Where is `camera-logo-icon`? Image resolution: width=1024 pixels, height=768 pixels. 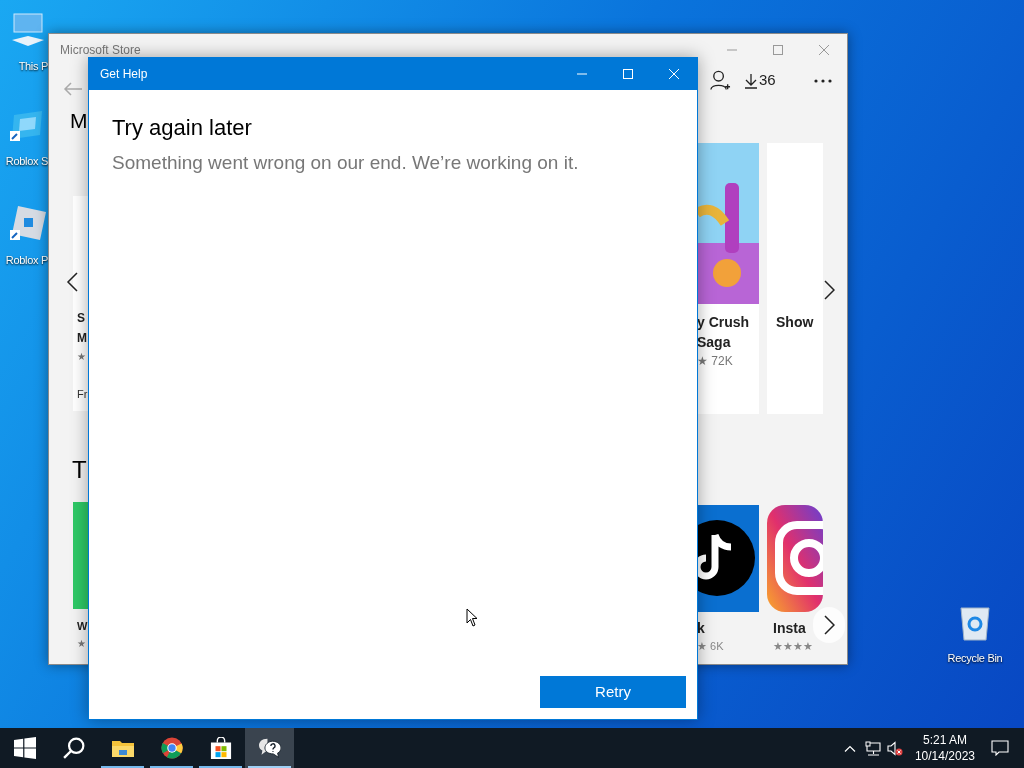
camera-logo-icon is located at coordinates (795, 558).